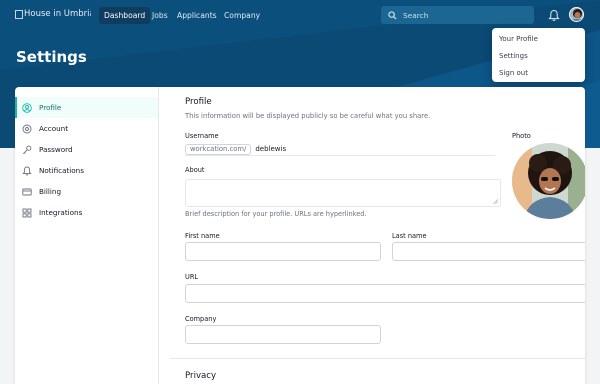 The image size is (600, 384). I want to click on first-name-input, so click(283, 251).